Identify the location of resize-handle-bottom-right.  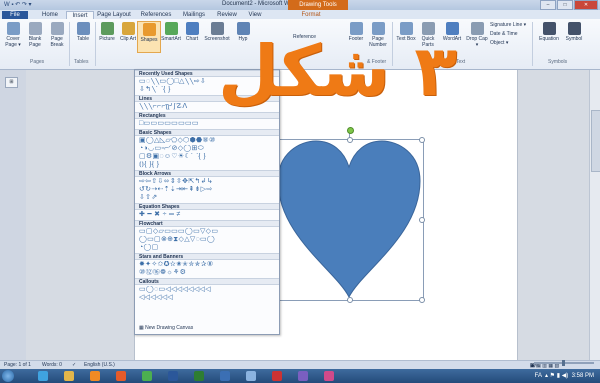
(422, 300).